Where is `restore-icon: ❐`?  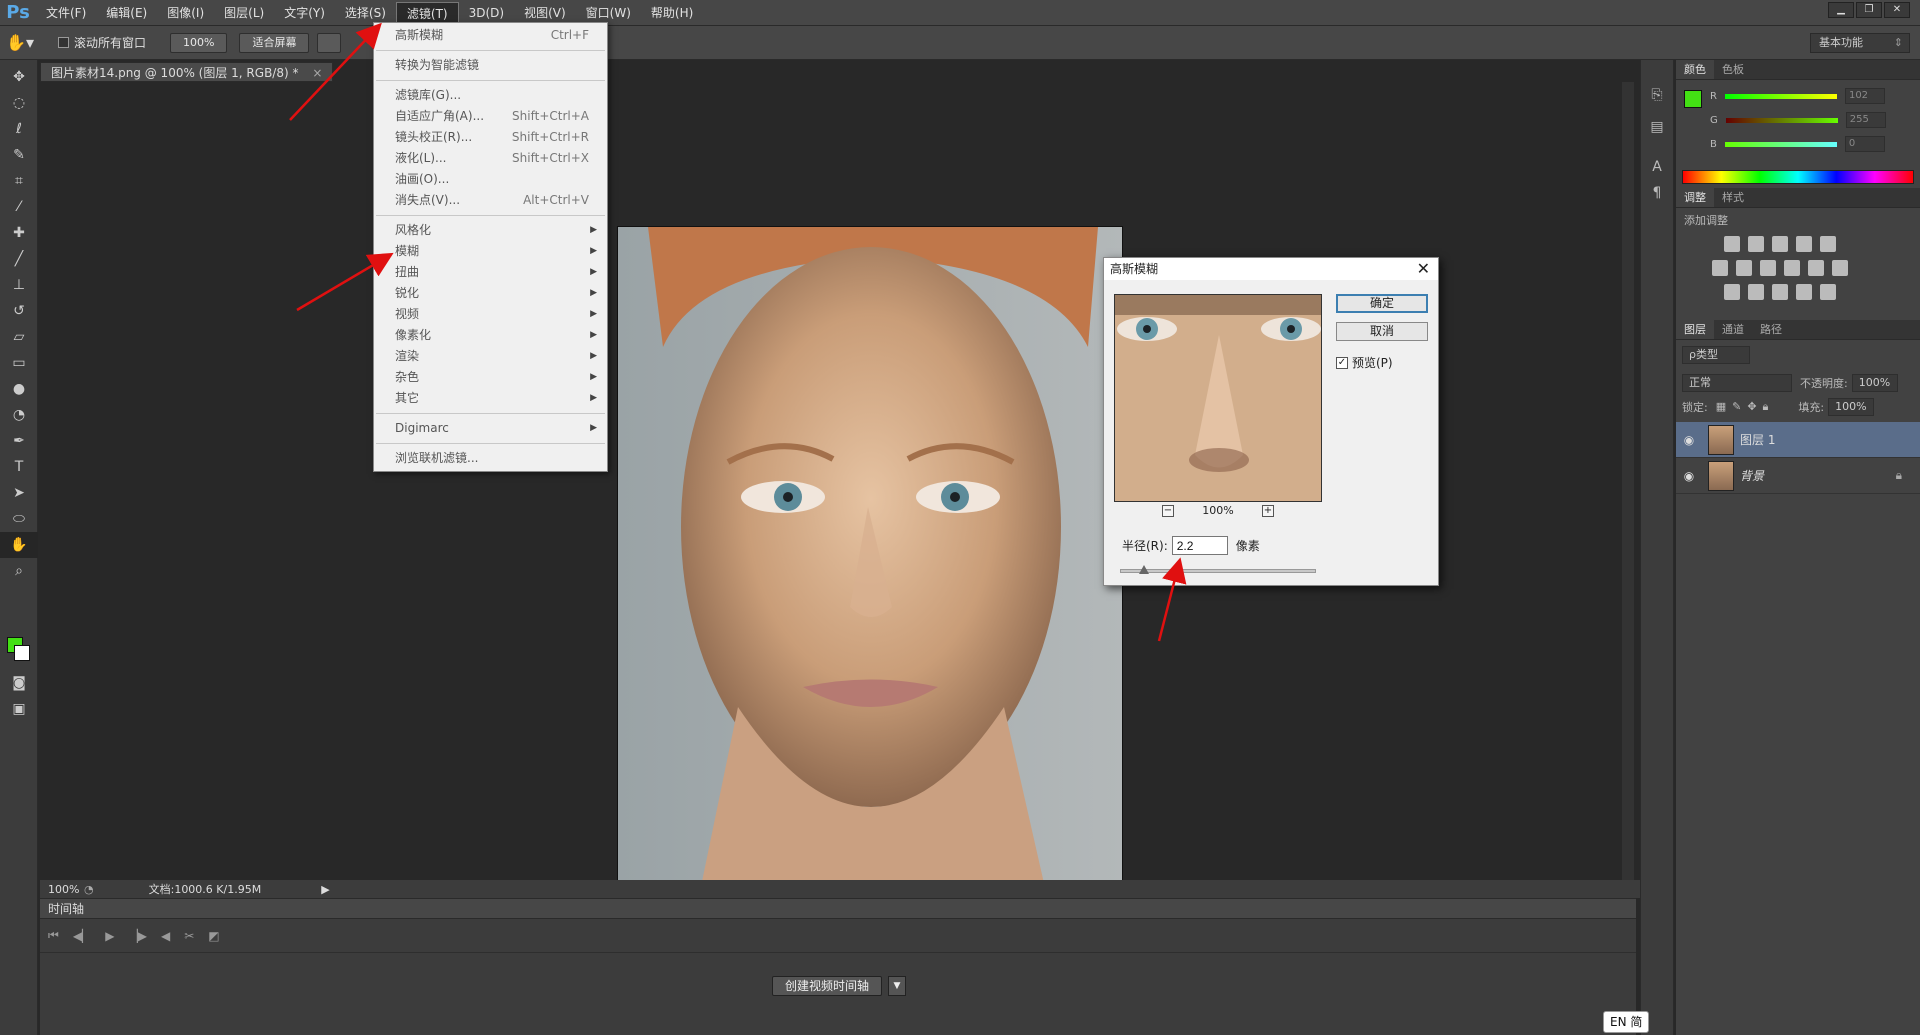 restore-icon: ❐ is located at coordinates (1869, 10).